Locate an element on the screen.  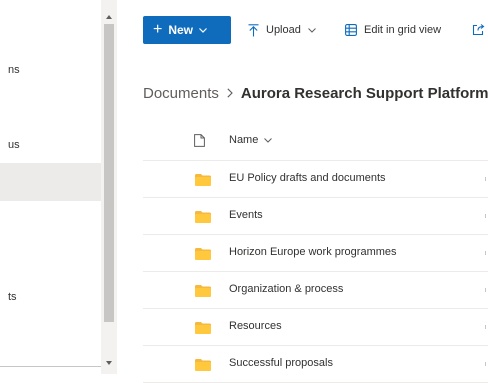
nav-scrollbar is located at coordinates (109, 187).